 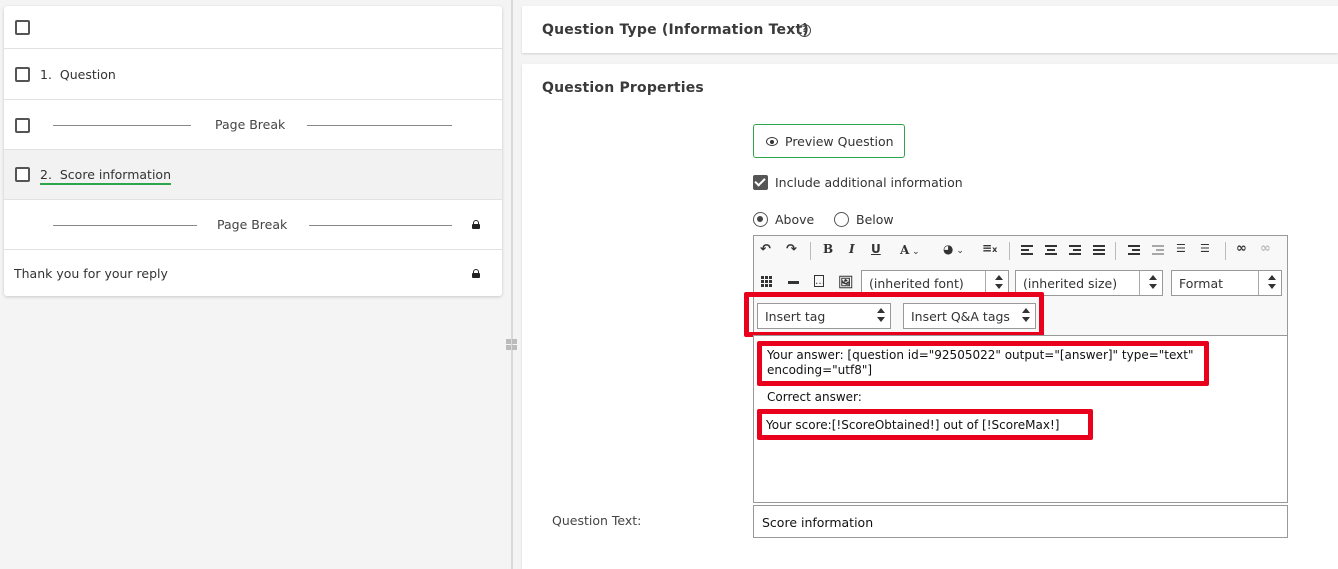 What do you see at coordinates (953, 249) in the screenshot?
I see `background-color-icon: ◕ ⌄` at bounding box center [953, 249].